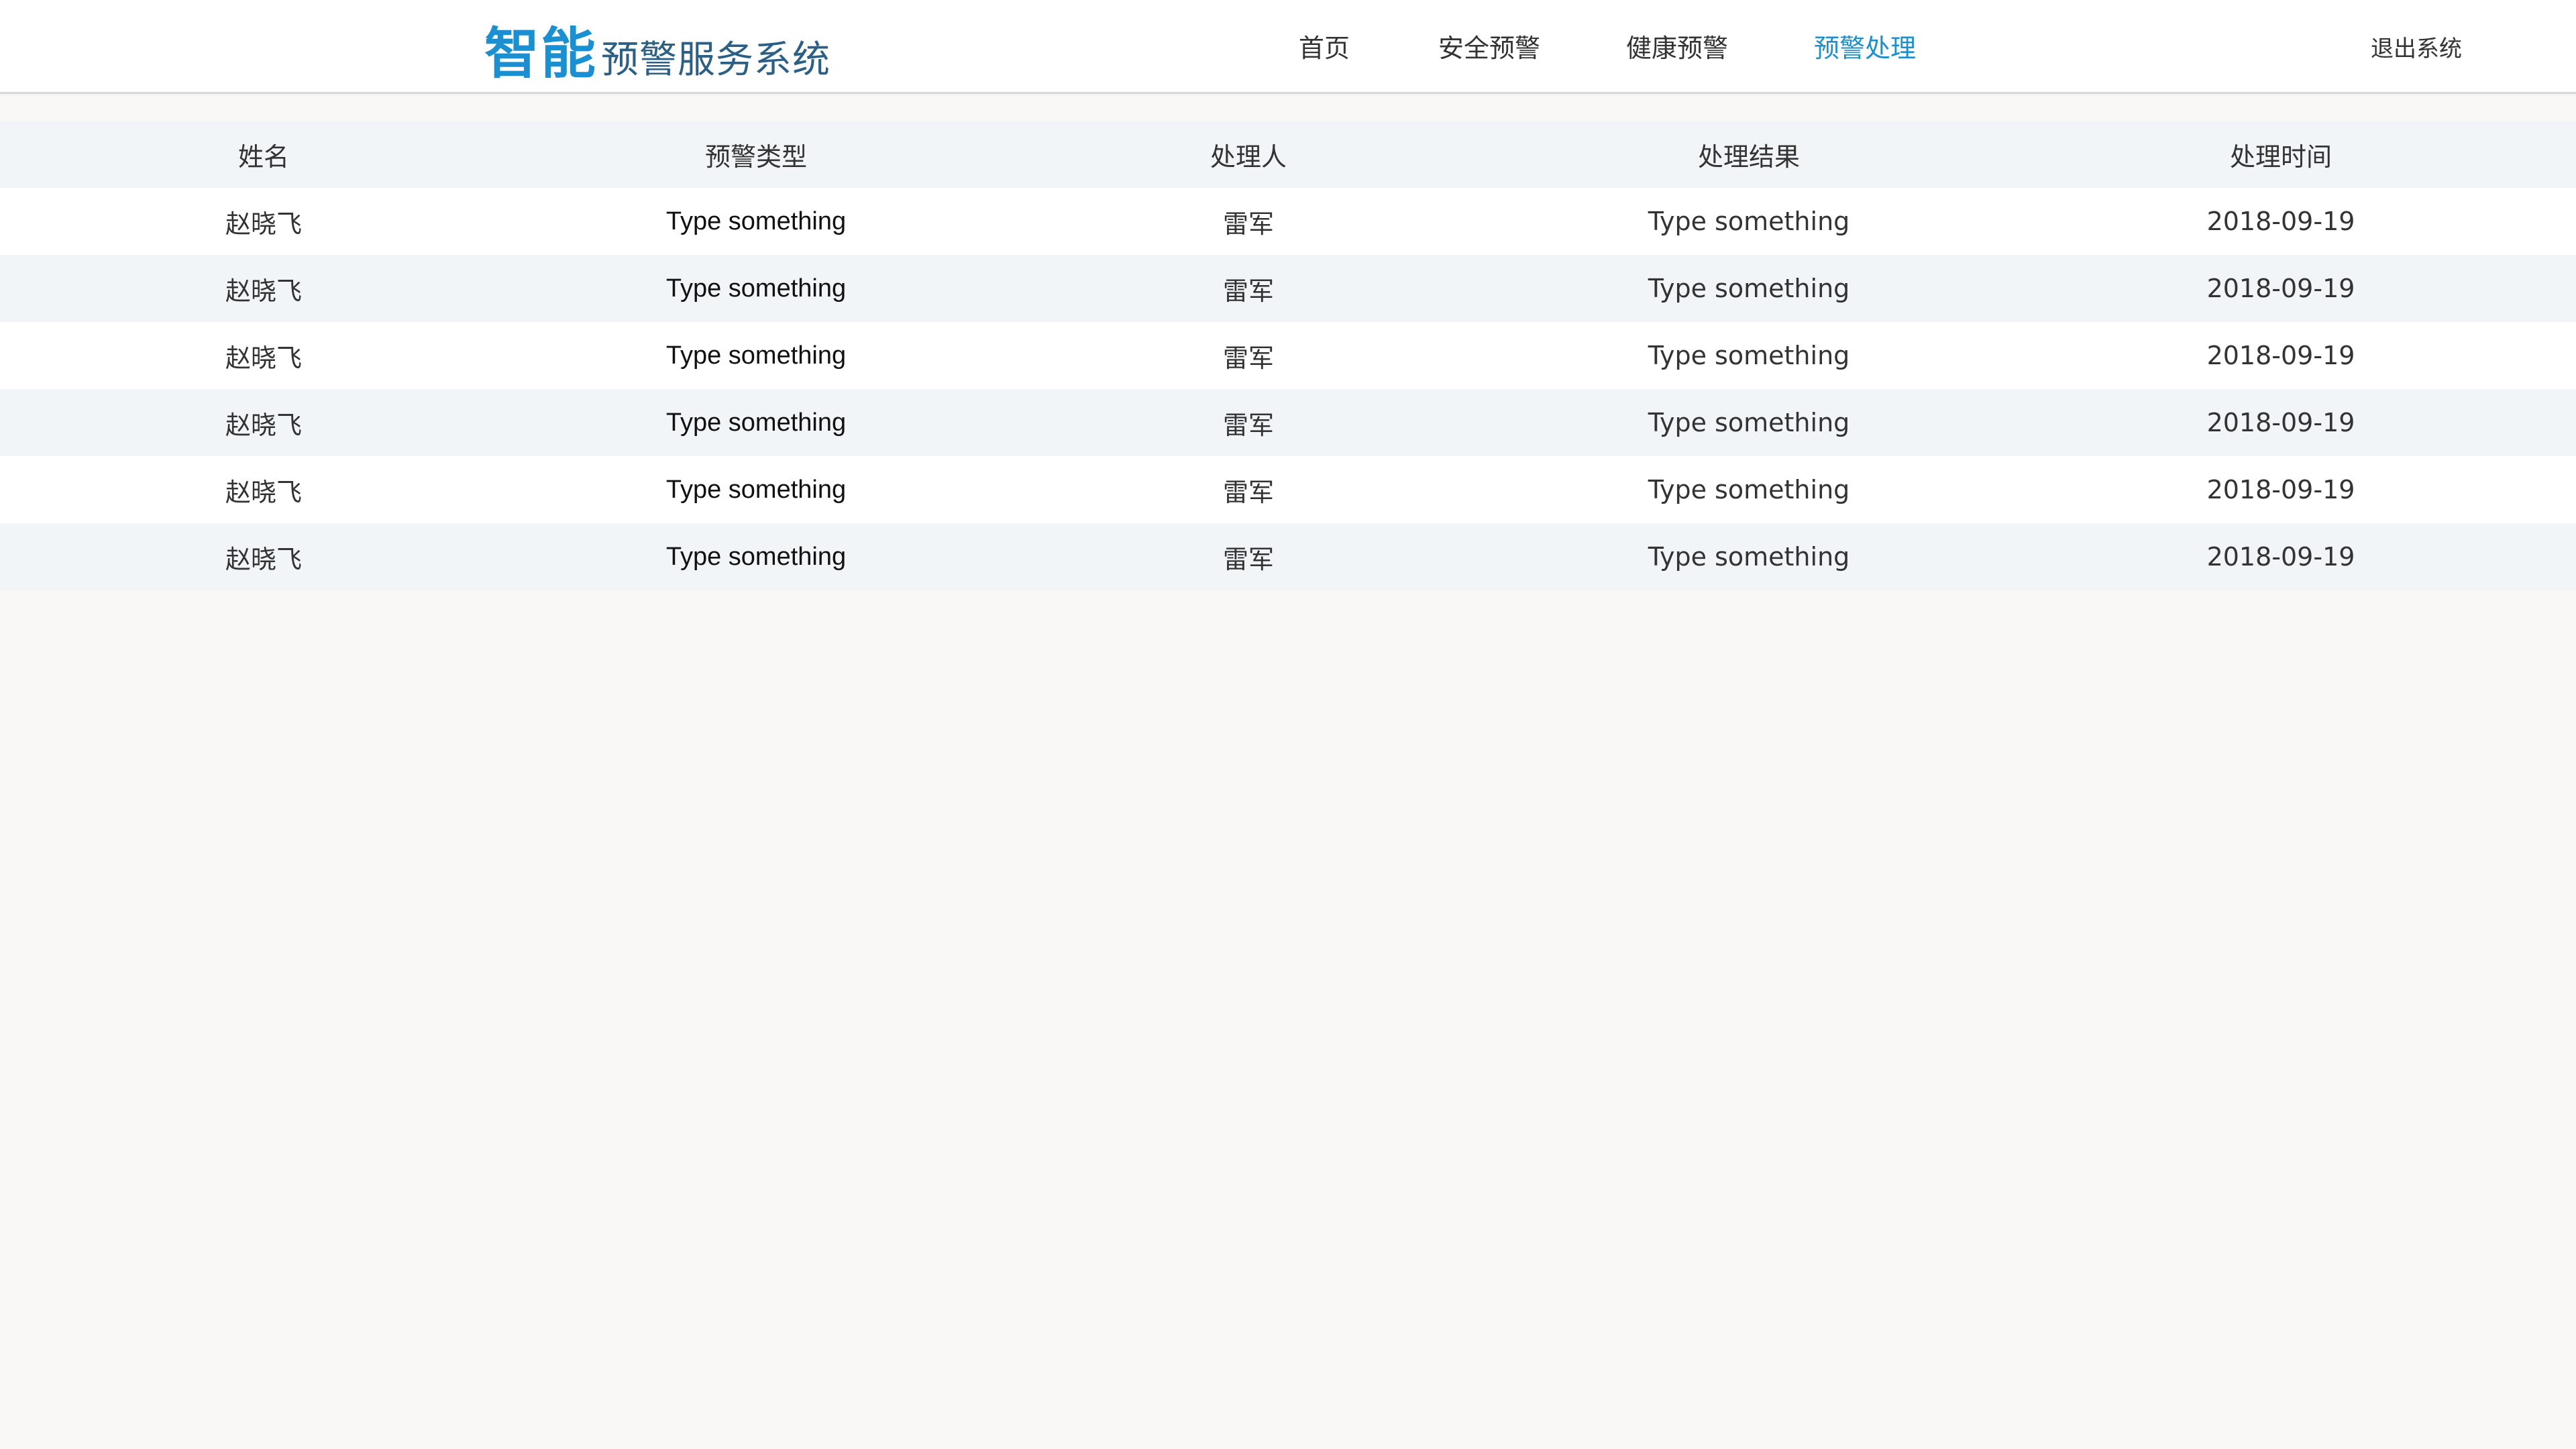 Image resolution: width=2576 pixels, height=1449 pixels. What do you see at coordinates (1248, 154) in the screenshot?
I see `column-header-handler: 处理人` at bounding box center [1248, 154].